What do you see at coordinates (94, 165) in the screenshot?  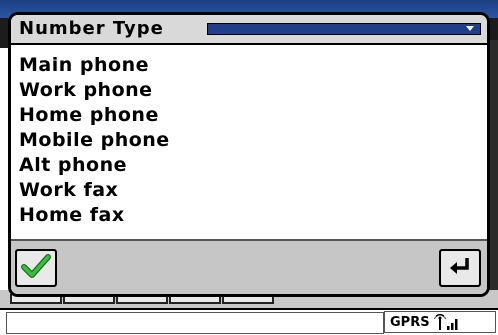 I see `list-item-alt-phone: Alt phone` at bounding box center [94, 165].